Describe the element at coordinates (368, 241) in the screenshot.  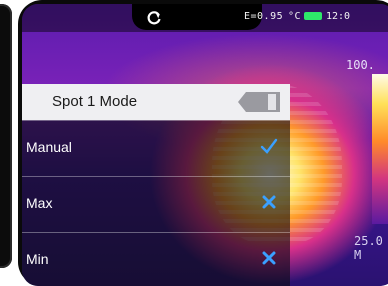
I see `scale-min-label: 25.0` at that location.